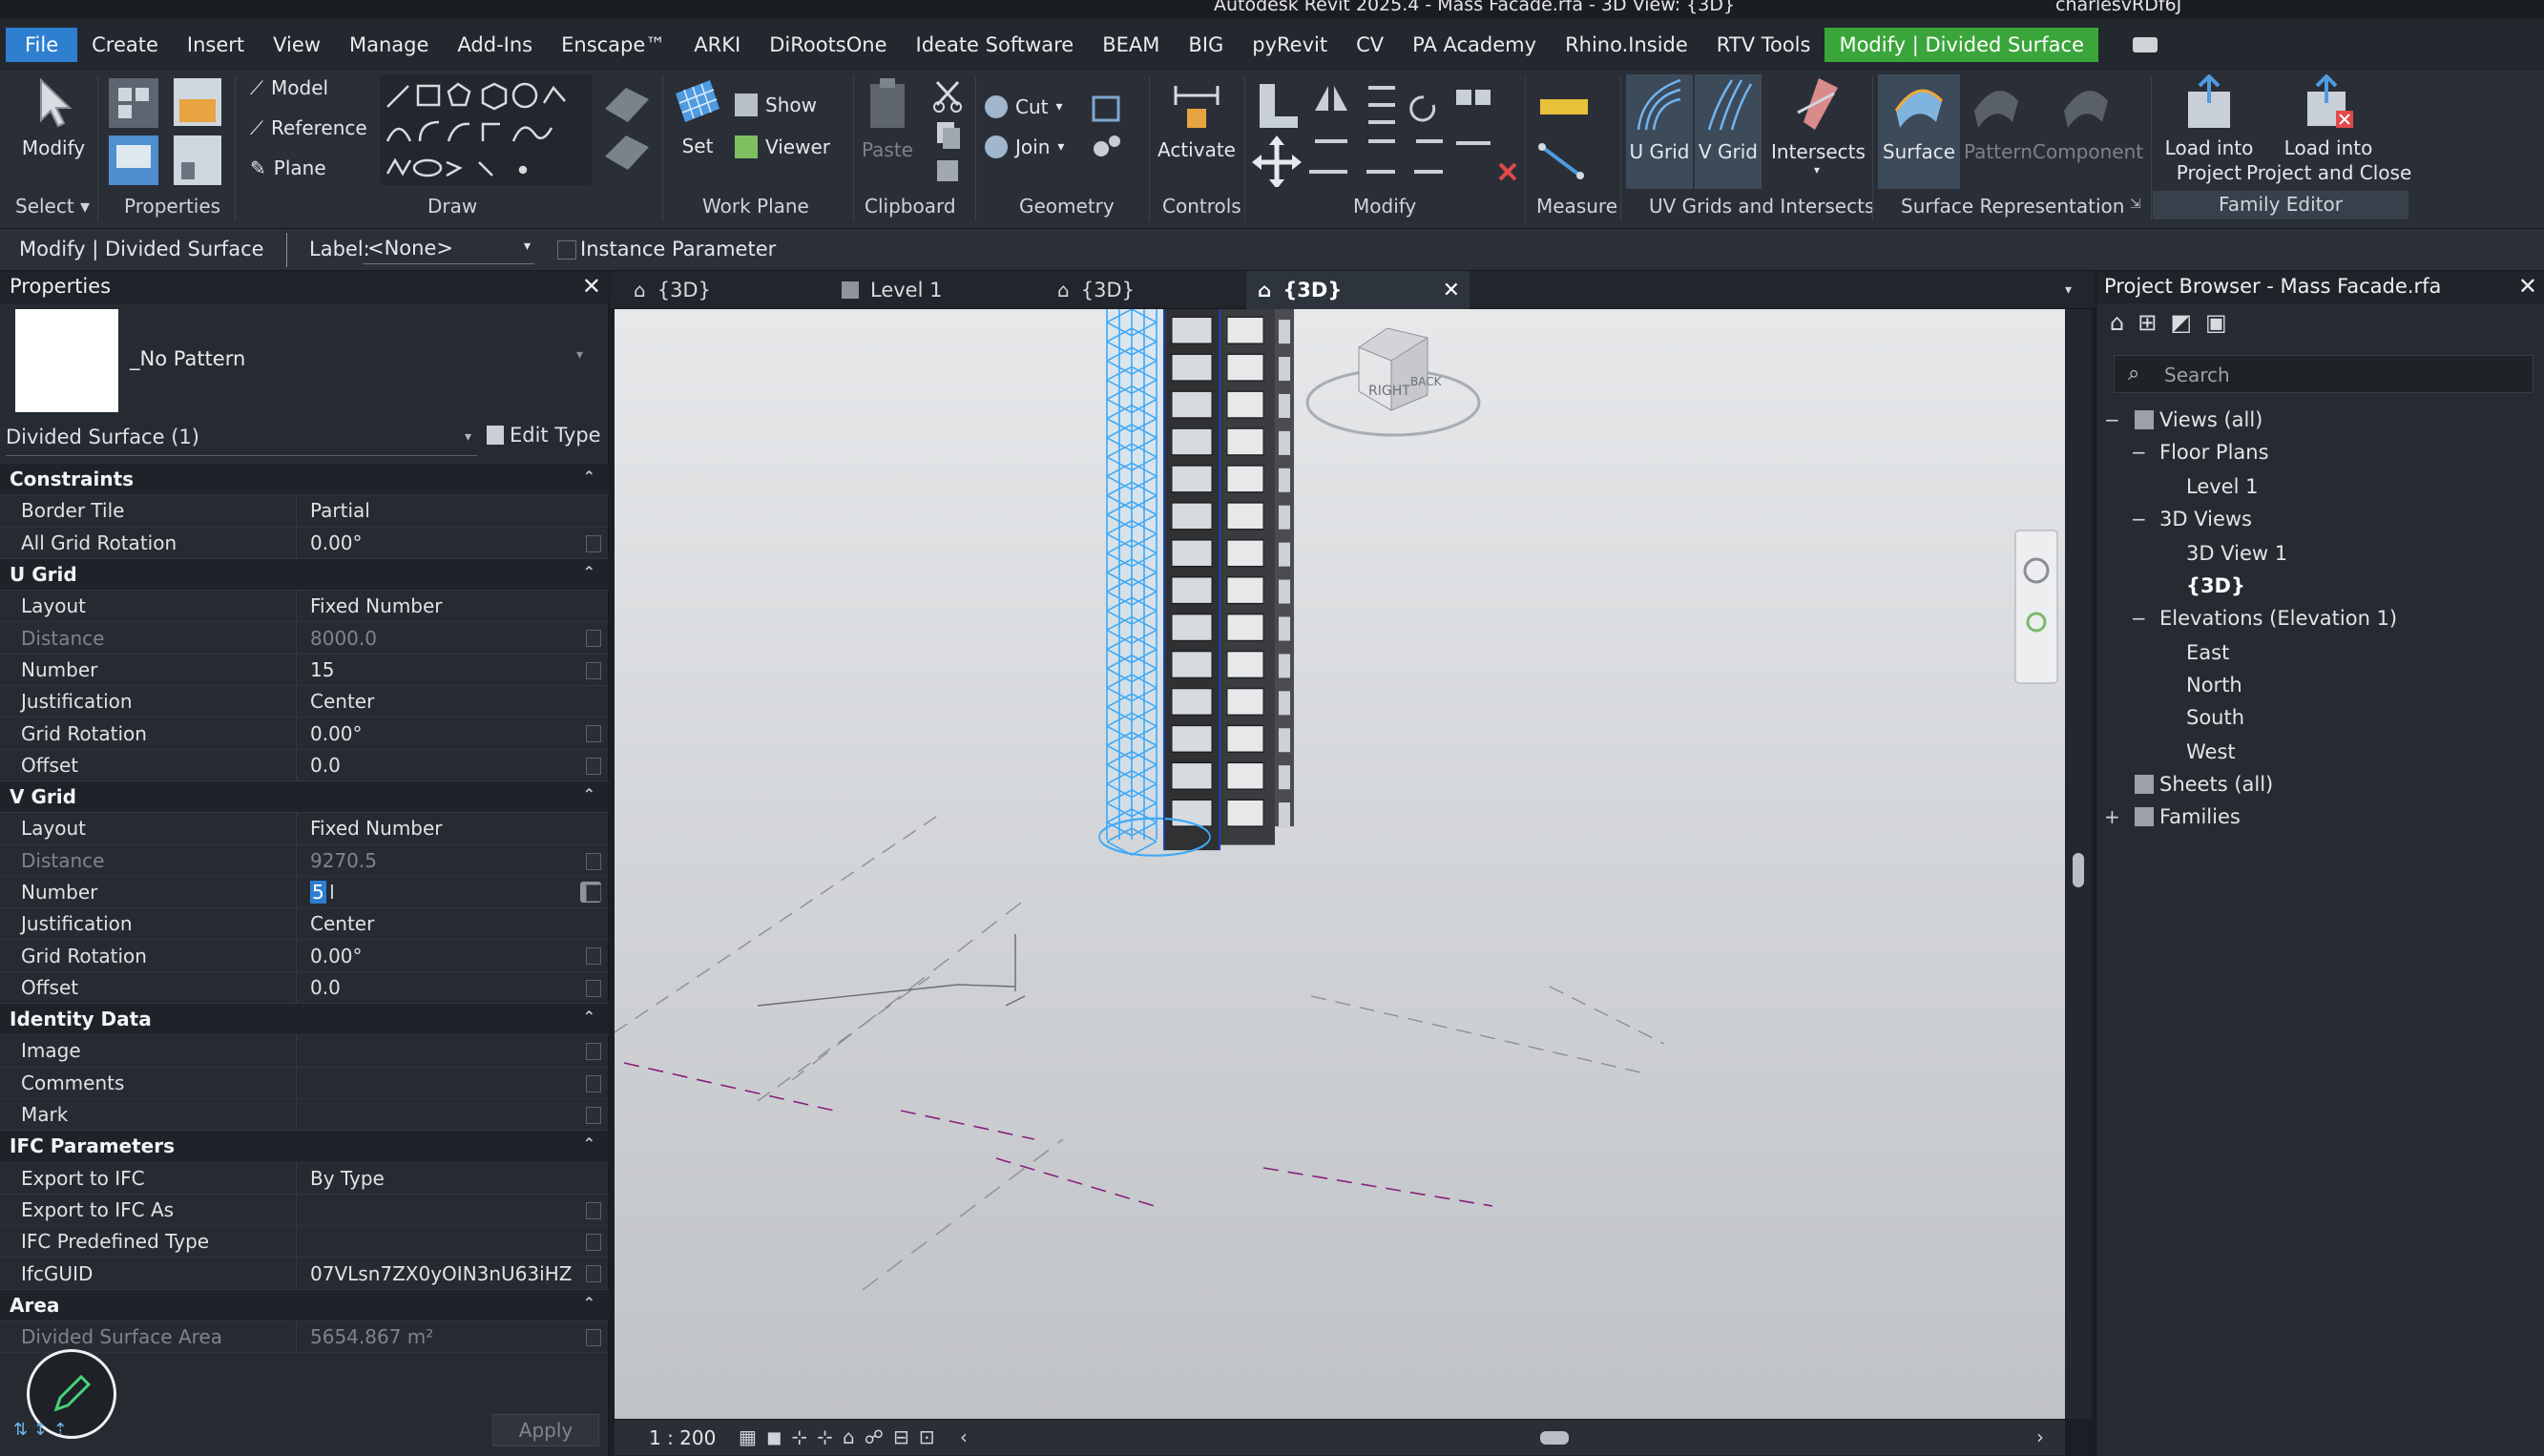 The image size is (2544, 1456). What do you see at coordinates (2112, 817) in the screenshot?
I see `expand-families-icon: +` at bounding box center [2112, 817].